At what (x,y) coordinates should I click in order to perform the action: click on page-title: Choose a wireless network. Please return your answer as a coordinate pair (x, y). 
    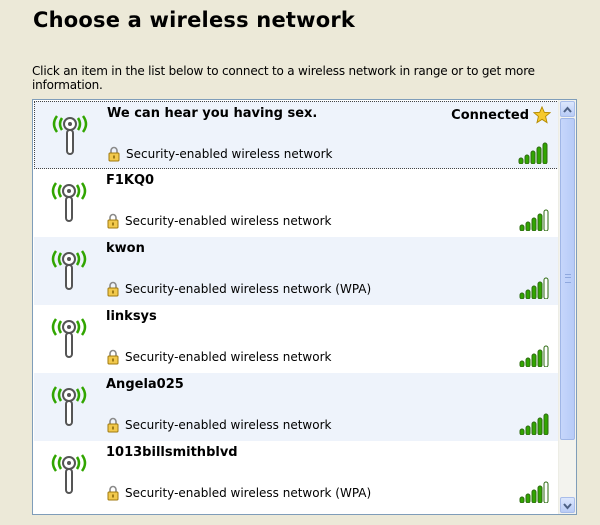
    Looking at the image, I should click on (194, 20).